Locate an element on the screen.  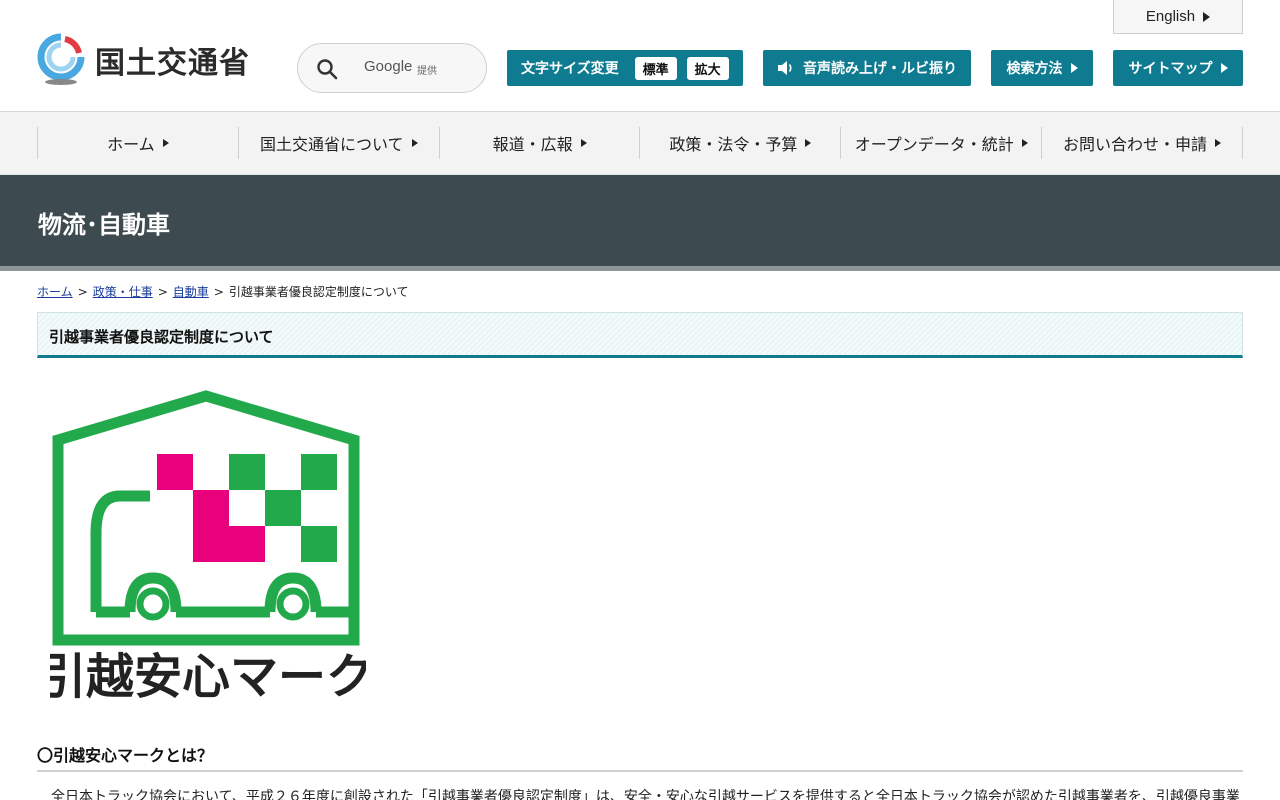
moving-safety-mark-logo: 引越安心マーク is located at coordinates (206, 547).